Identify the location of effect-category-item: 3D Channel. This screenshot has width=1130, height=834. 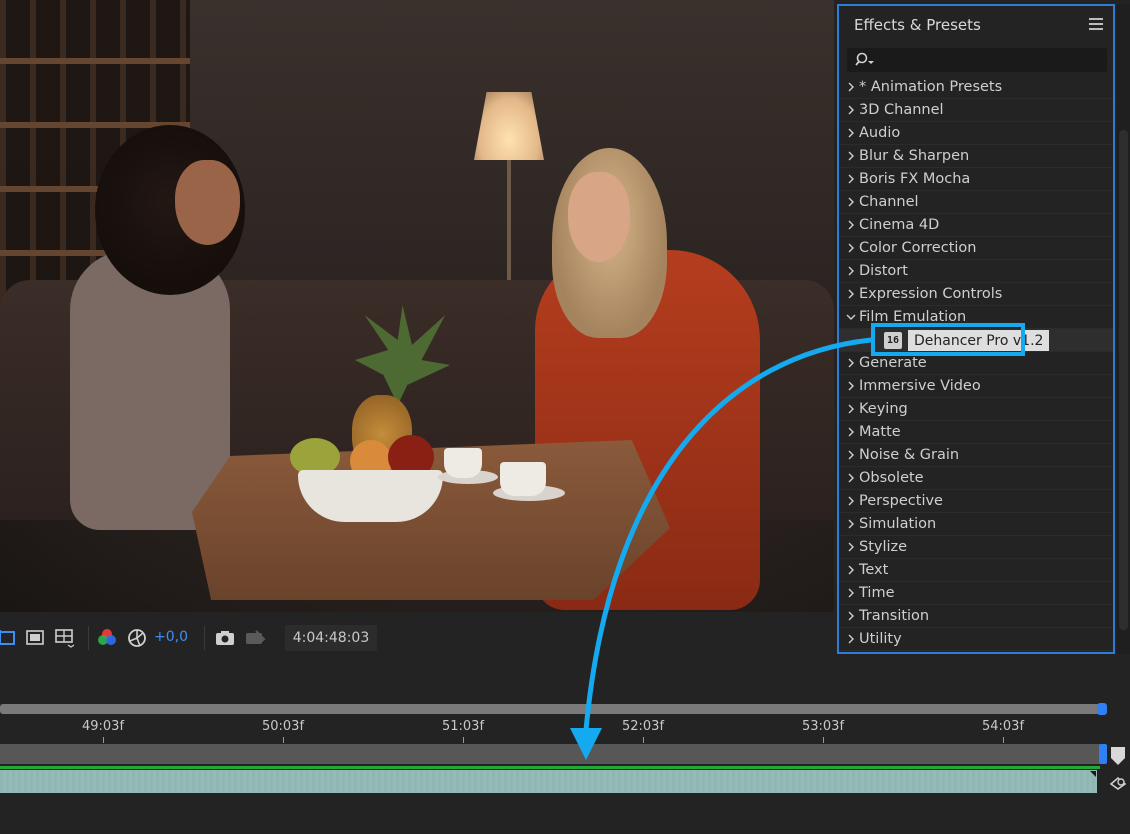
(976, 110).